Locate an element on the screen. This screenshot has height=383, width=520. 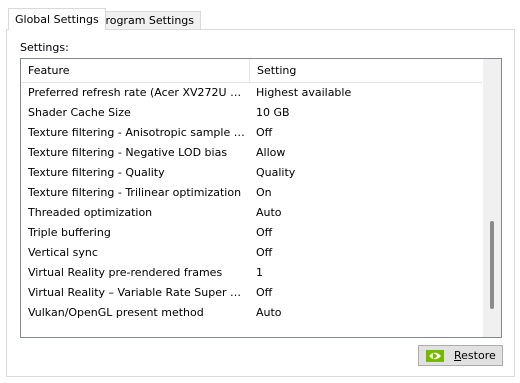
setting-value: Highest available is located at coordinates (366, 93).